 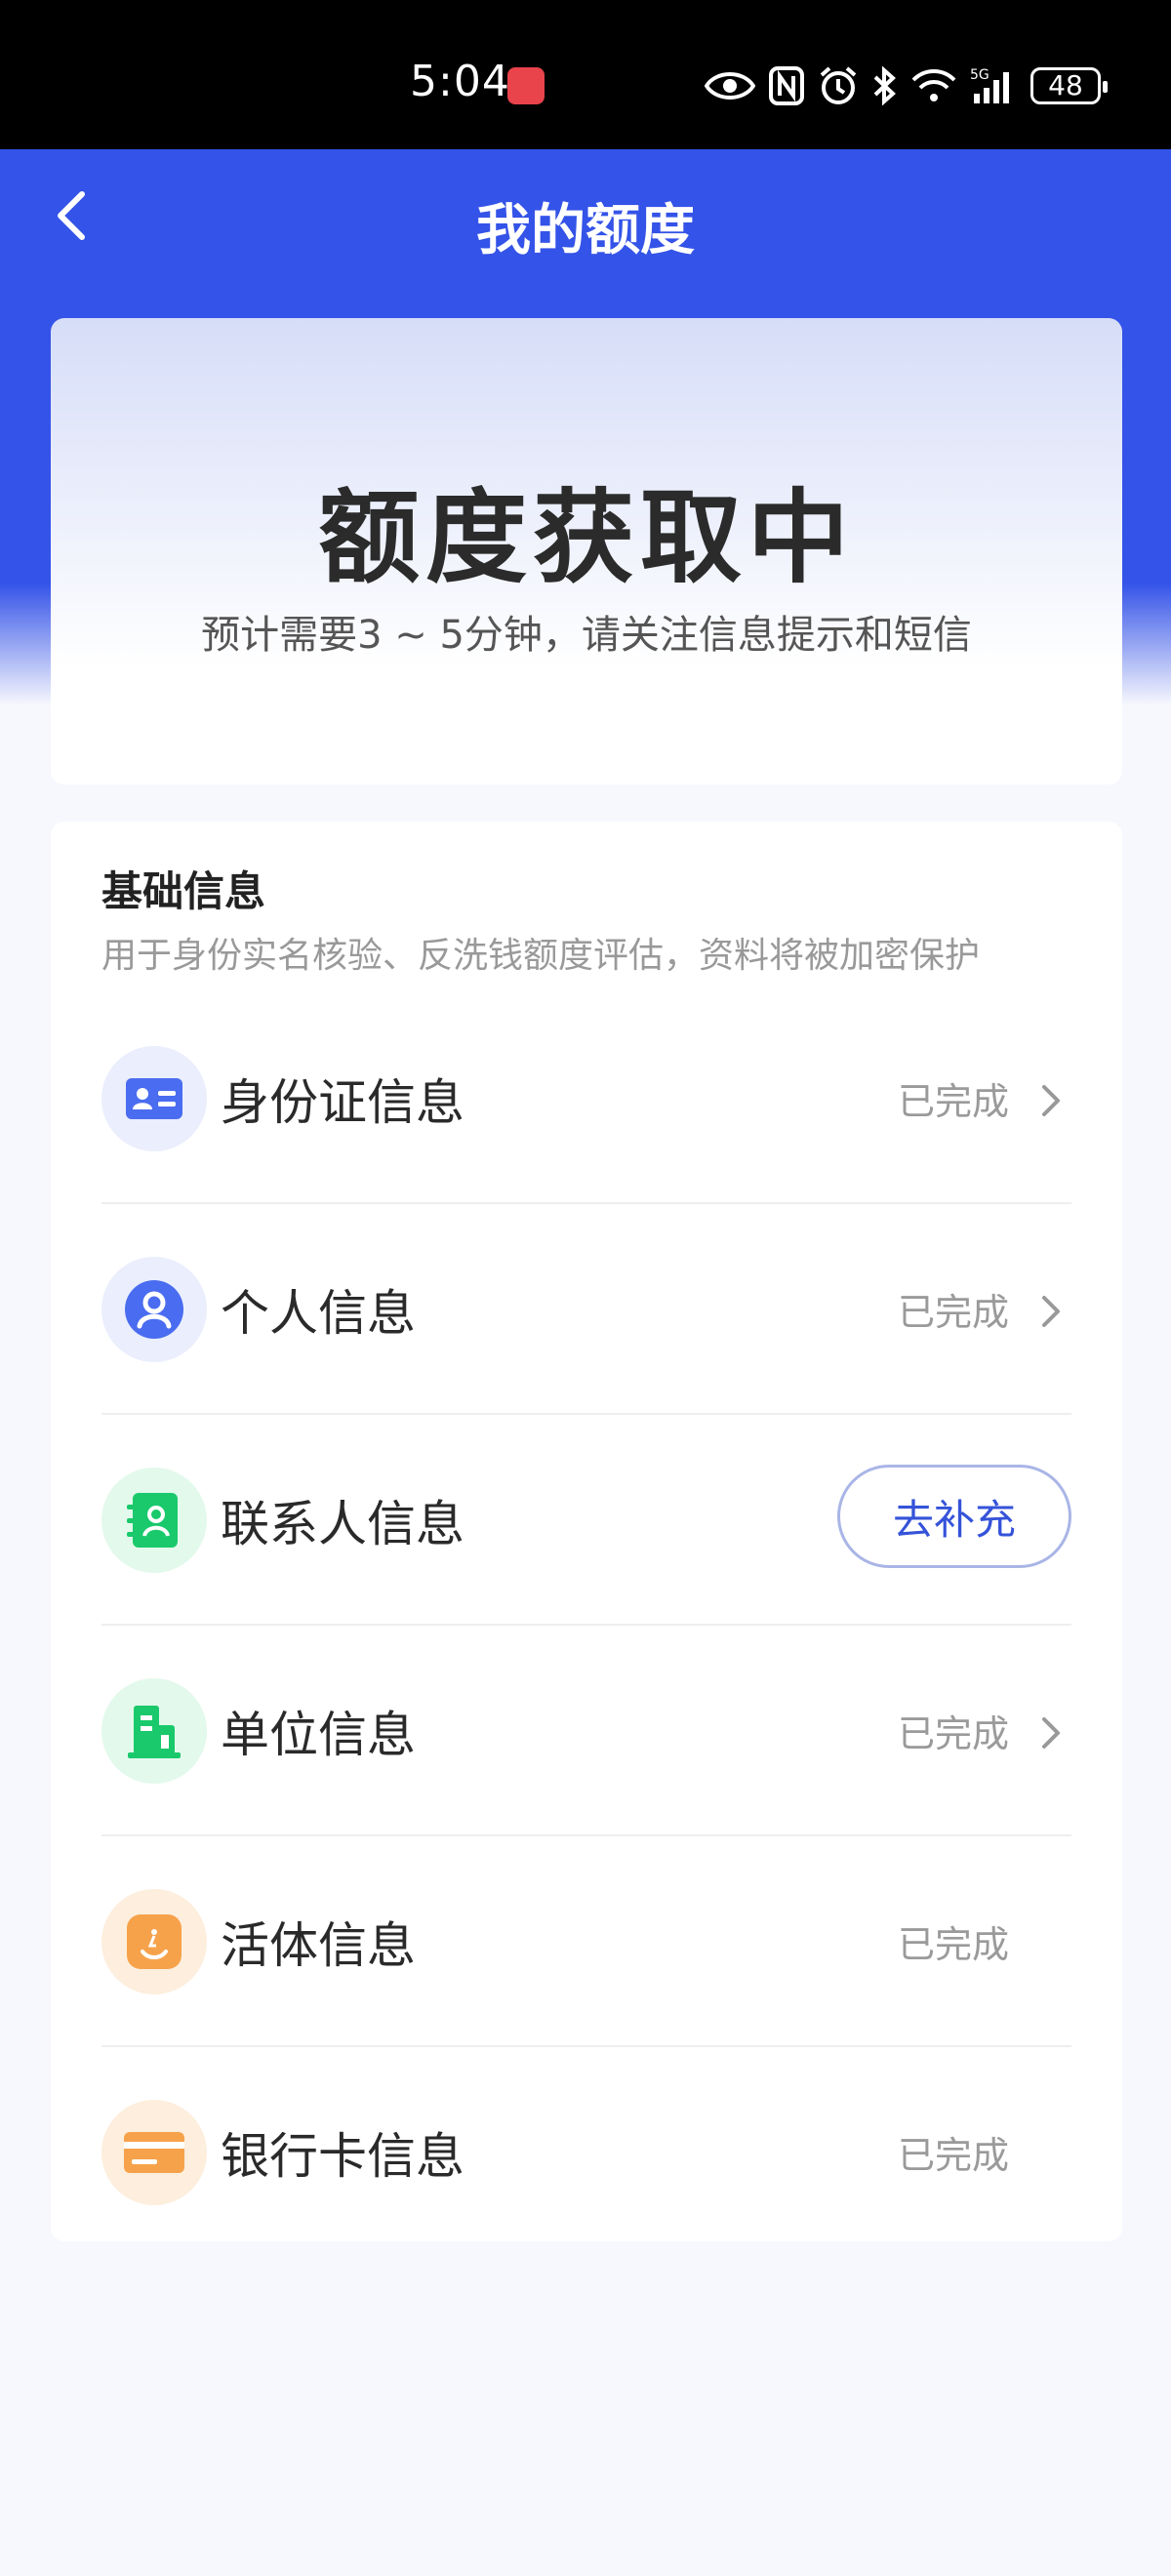 What do you see at coordinates (586, 635) in the screenshot?
I see `quota-hint-text: 预计需要3 ~ 5分钟，请关注信息提示和短信` at bounding box center [586, 635].